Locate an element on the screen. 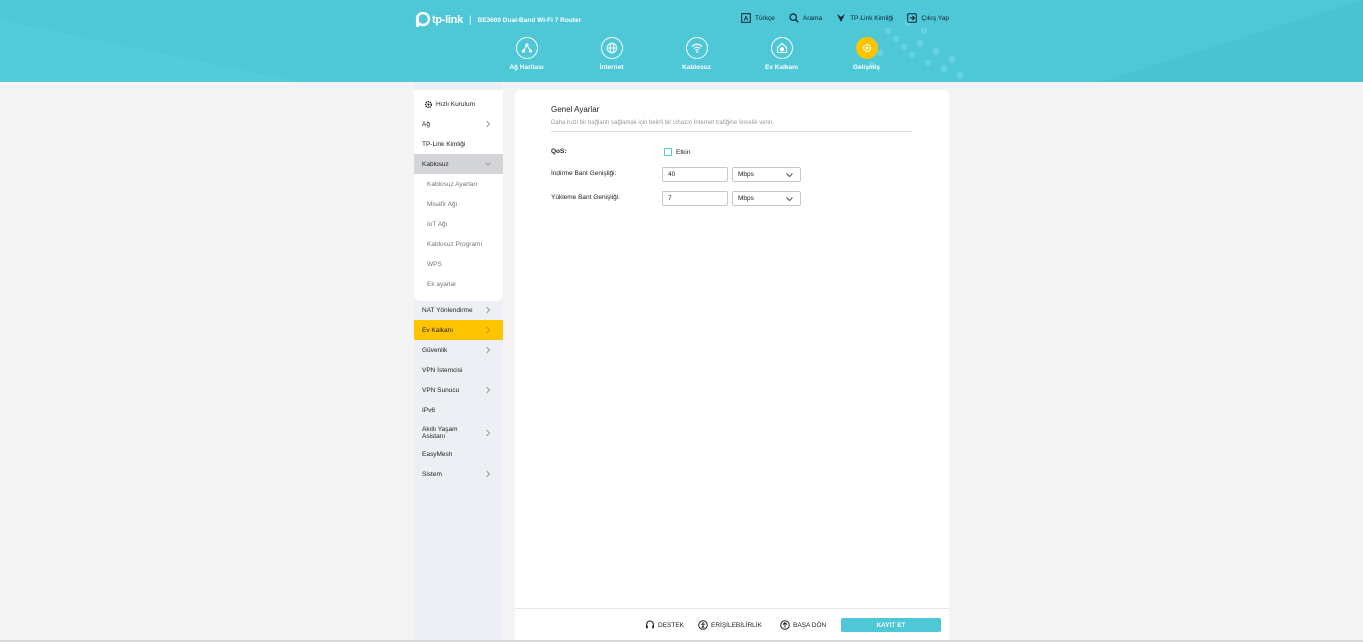 The width and height of the screenshot is (1363, 642). section-title: Genel Ayarlar is located at coordinates (575, 109).